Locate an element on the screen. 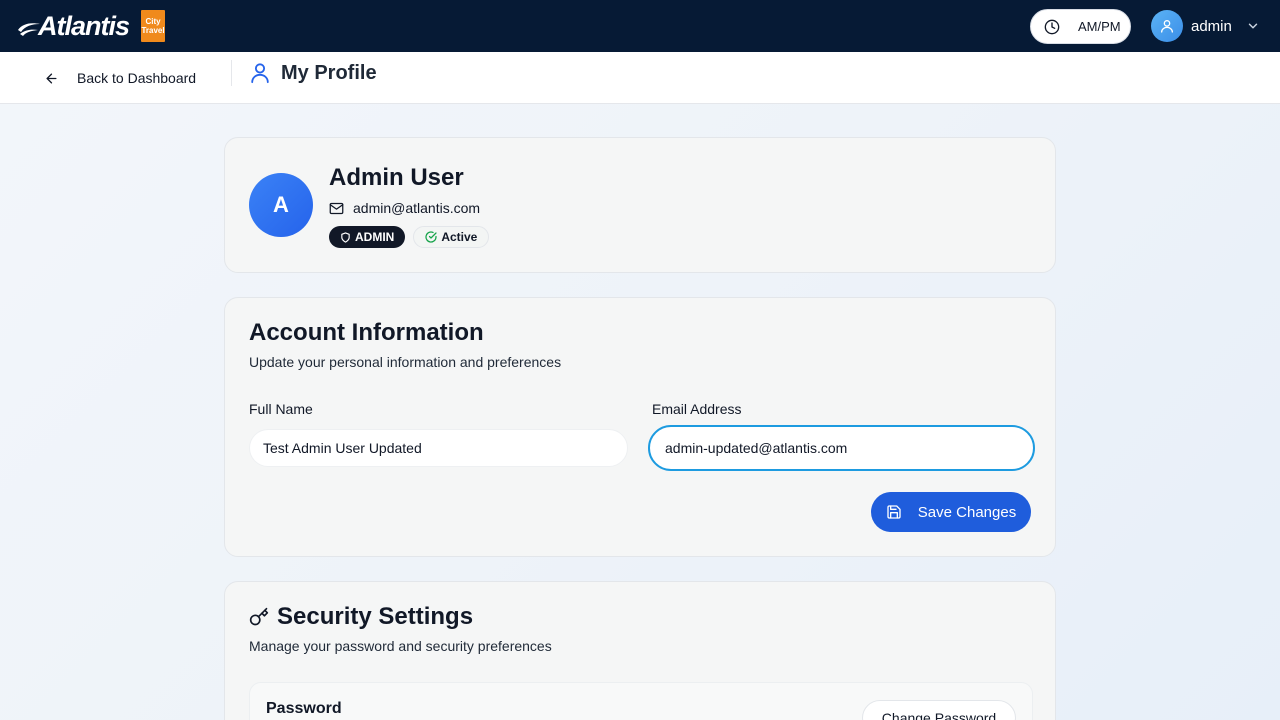 This screenshot has width=1280, height=720. time-format-label: AM/PM is located at coordinates (1099, 26).